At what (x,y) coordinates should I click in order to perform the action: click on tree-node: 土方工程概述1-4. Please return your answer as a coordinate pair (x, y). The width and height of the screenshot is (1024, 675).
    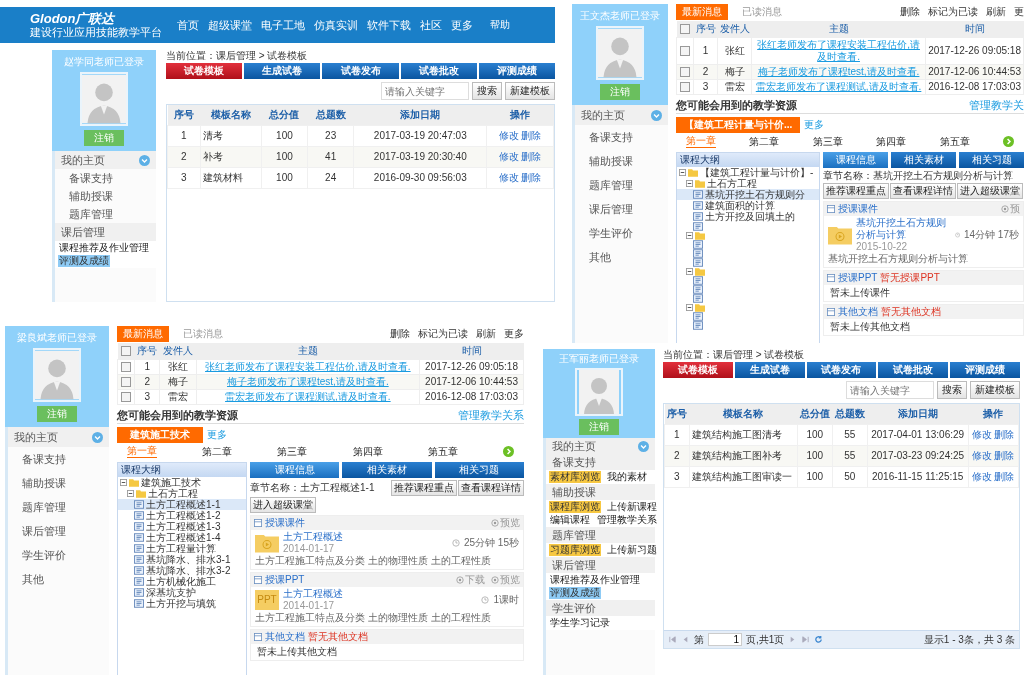
    Looking at the image, I should click on (182, 537).